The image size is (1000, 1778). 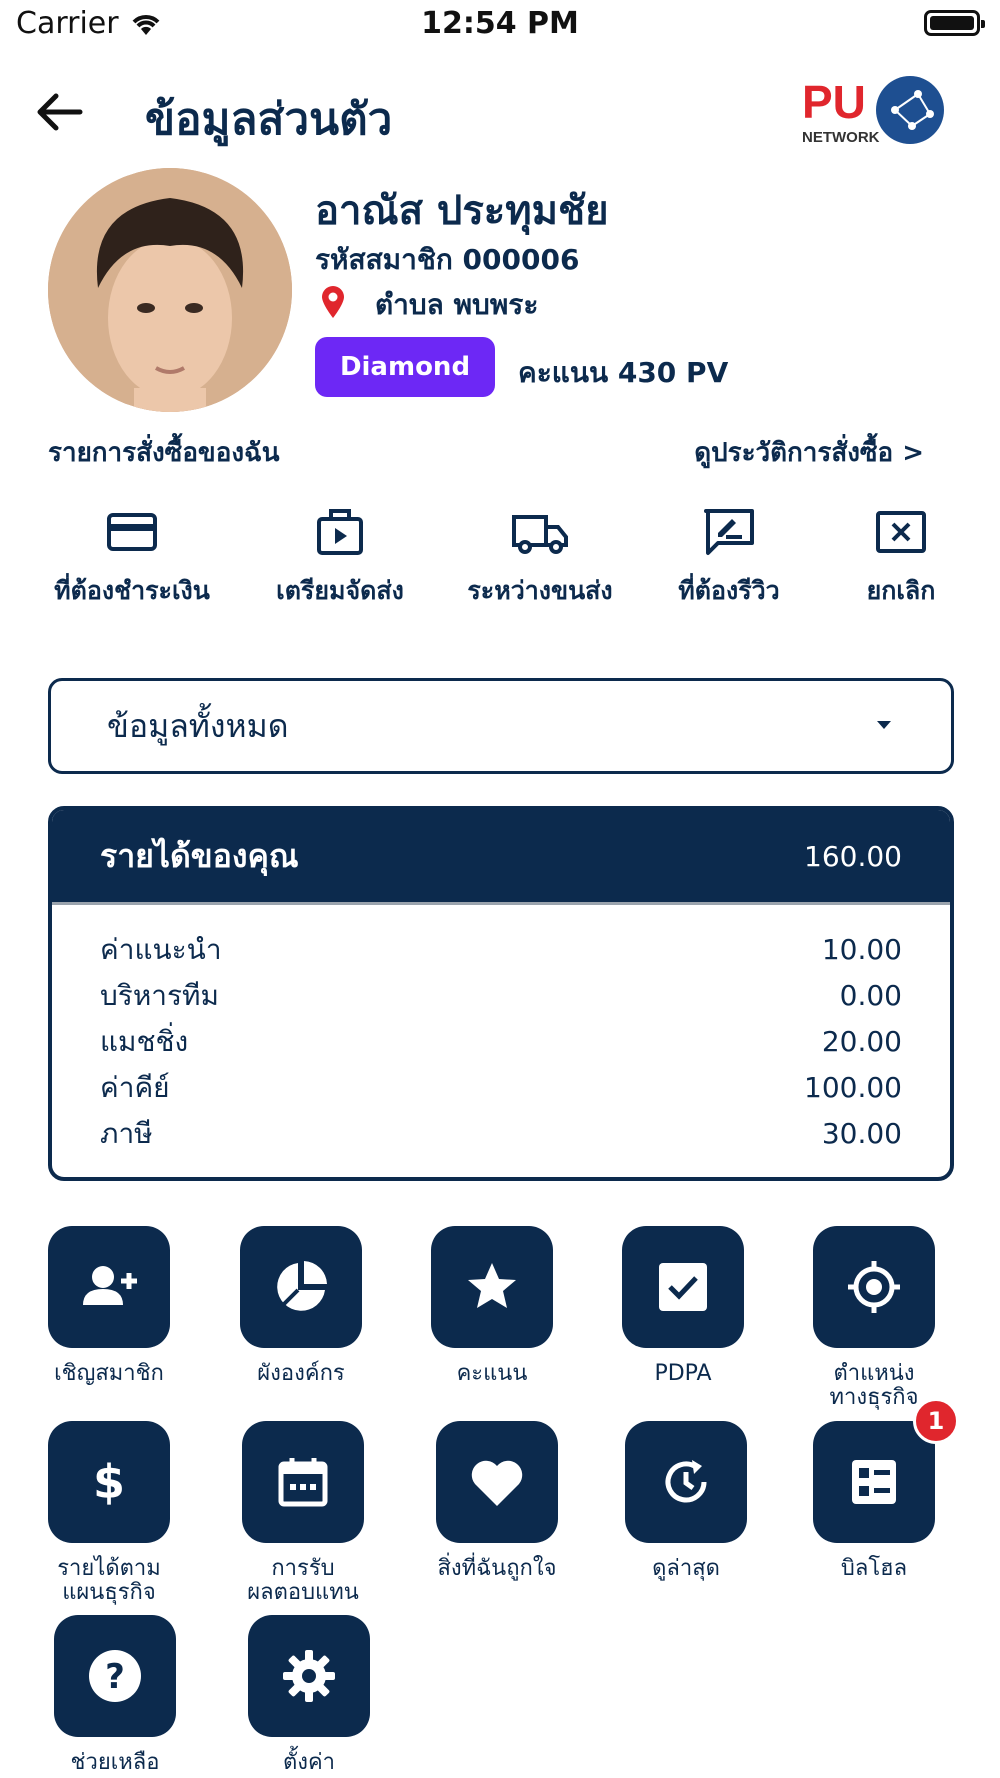 What do you see at coordinates (269, 119) in the screenshot?
I see `page-title: ข้อมูลส่วนตัว` at bounding box center [269, 119].